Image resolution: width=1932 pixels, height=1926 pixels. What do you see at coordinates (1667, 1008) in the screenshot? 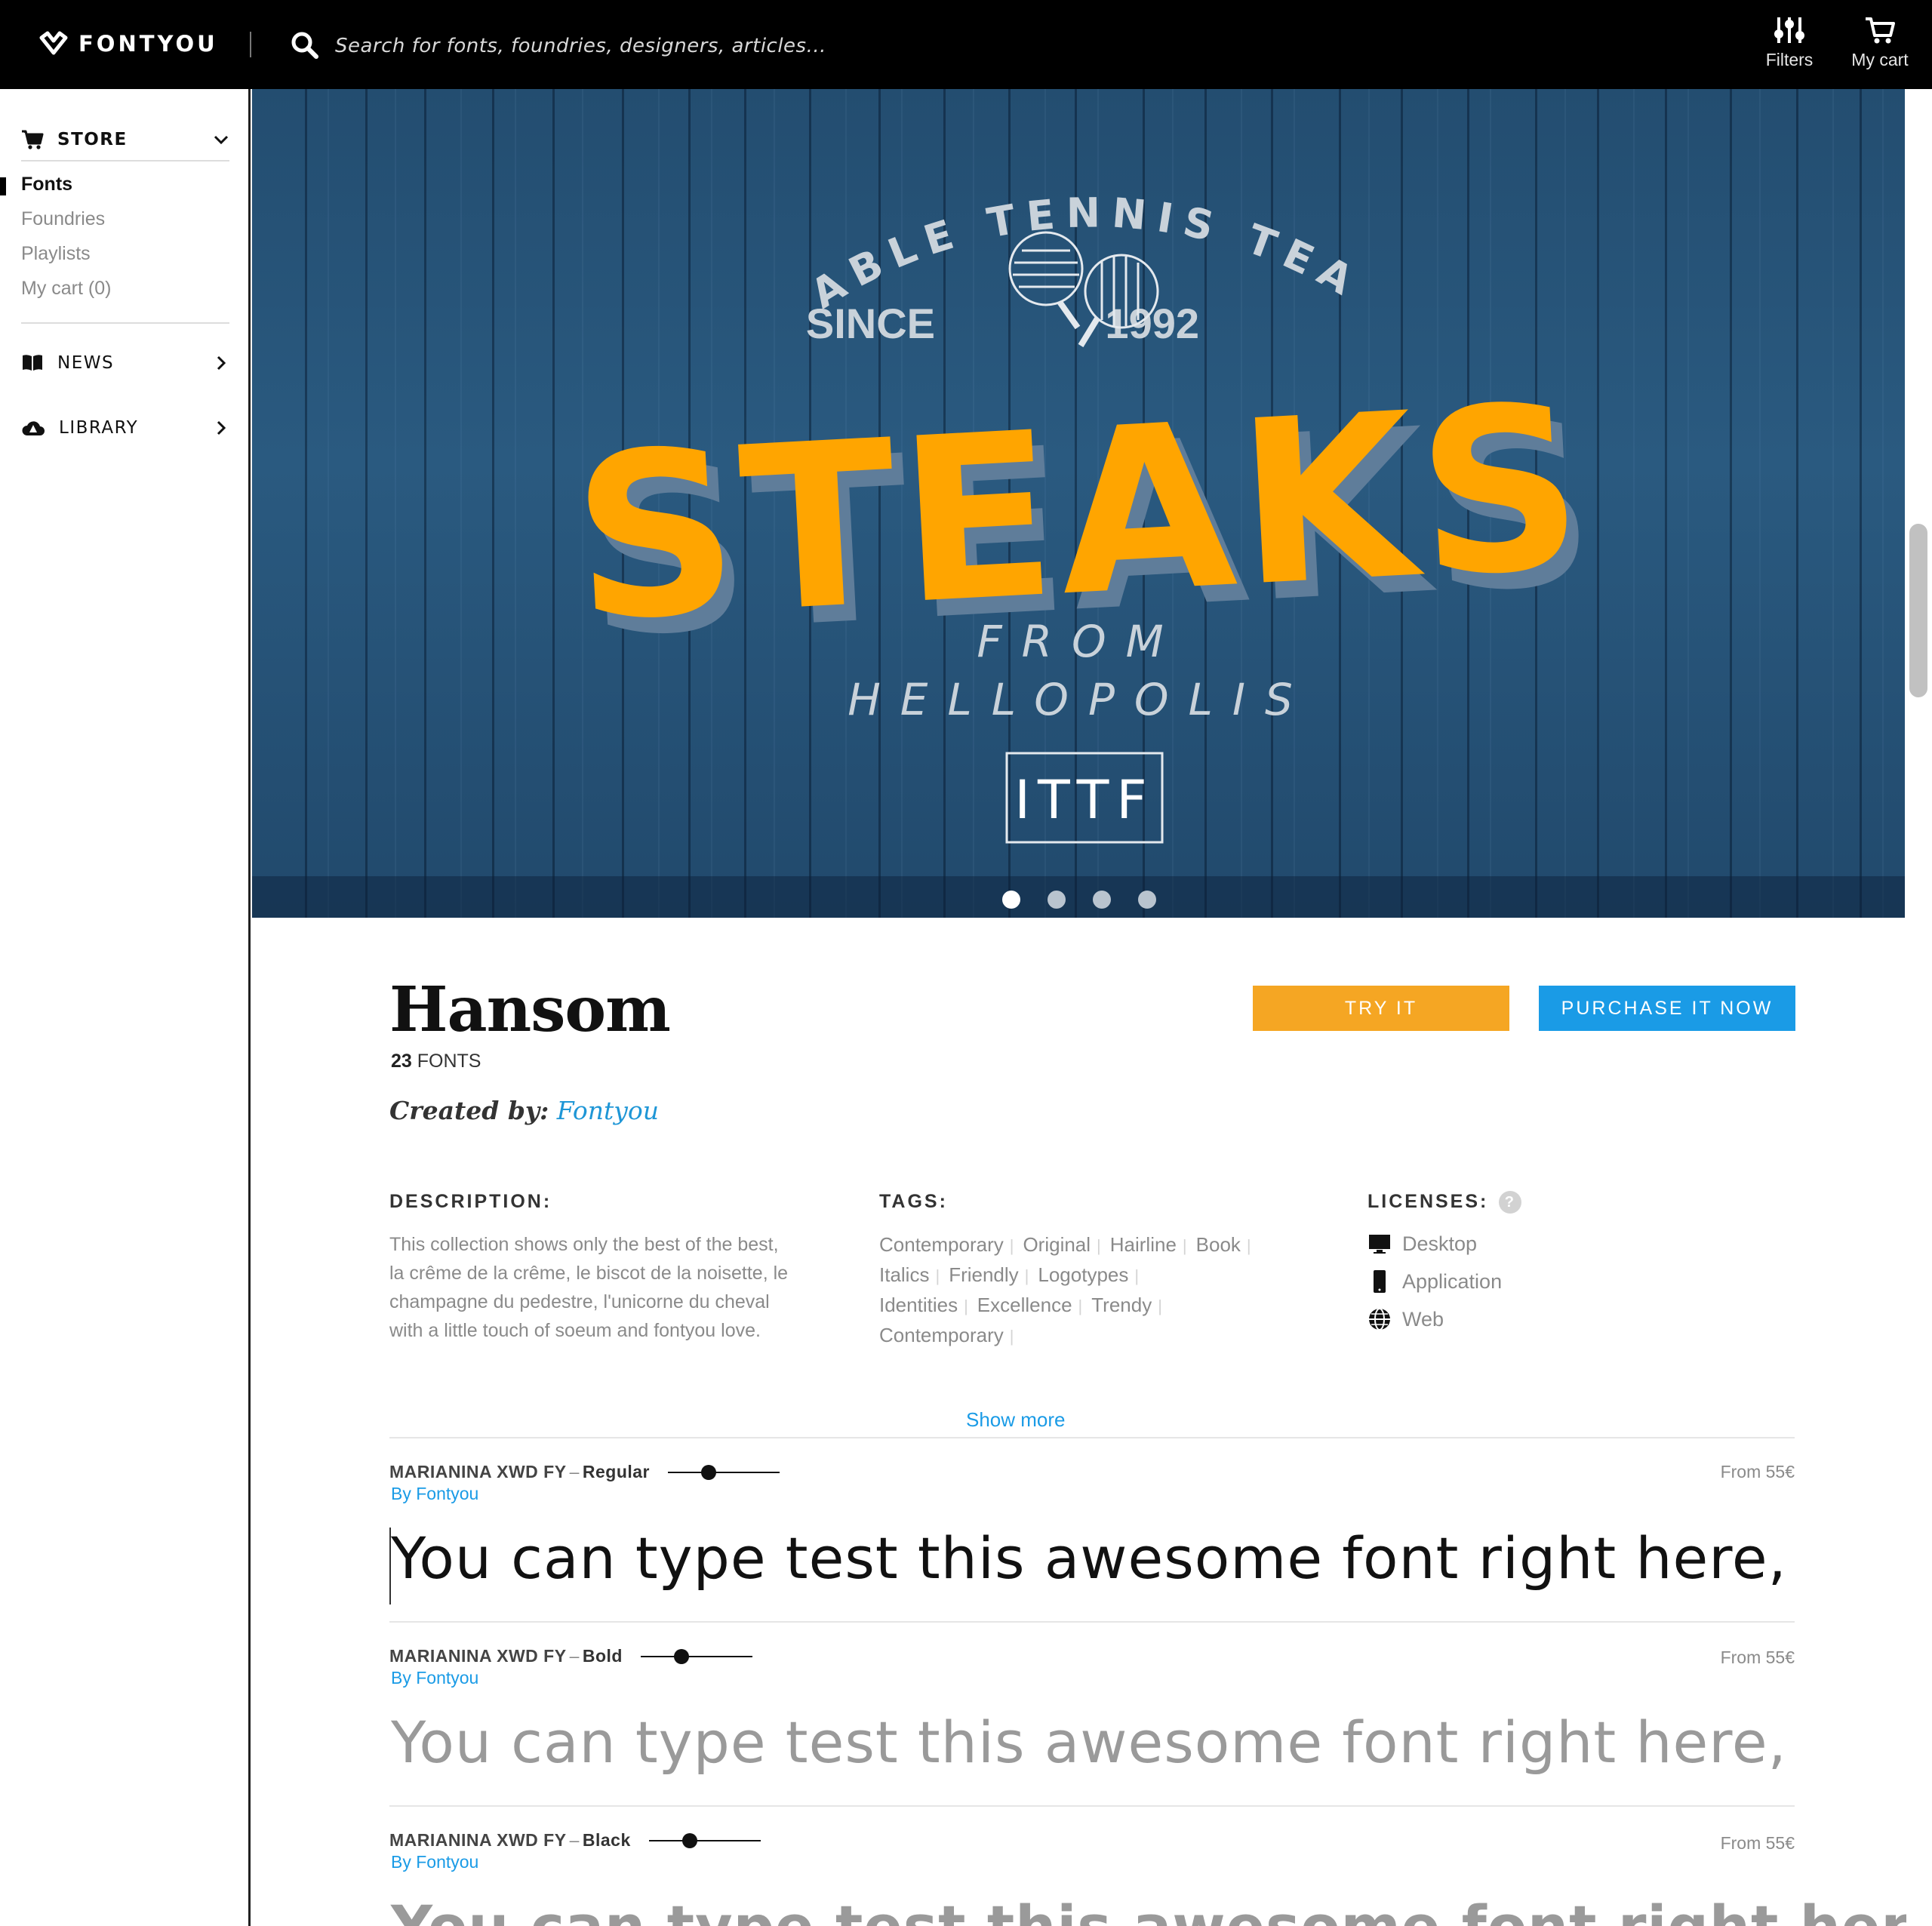
I see `purchase-button: PURCHASE IT NOW` at bounding box center [1667, 1008].